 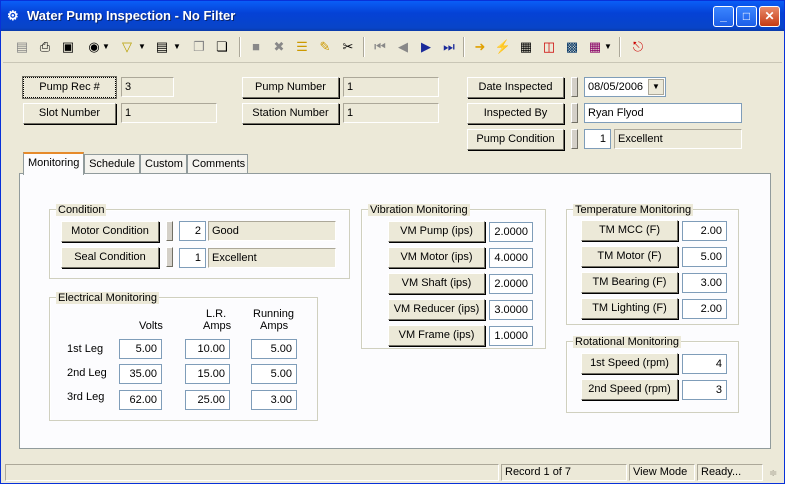 What do you see at coordinates (549, 47) in the screenshot?
I see `hierarchy-icon: ◫` at bounding box center [549, 47].